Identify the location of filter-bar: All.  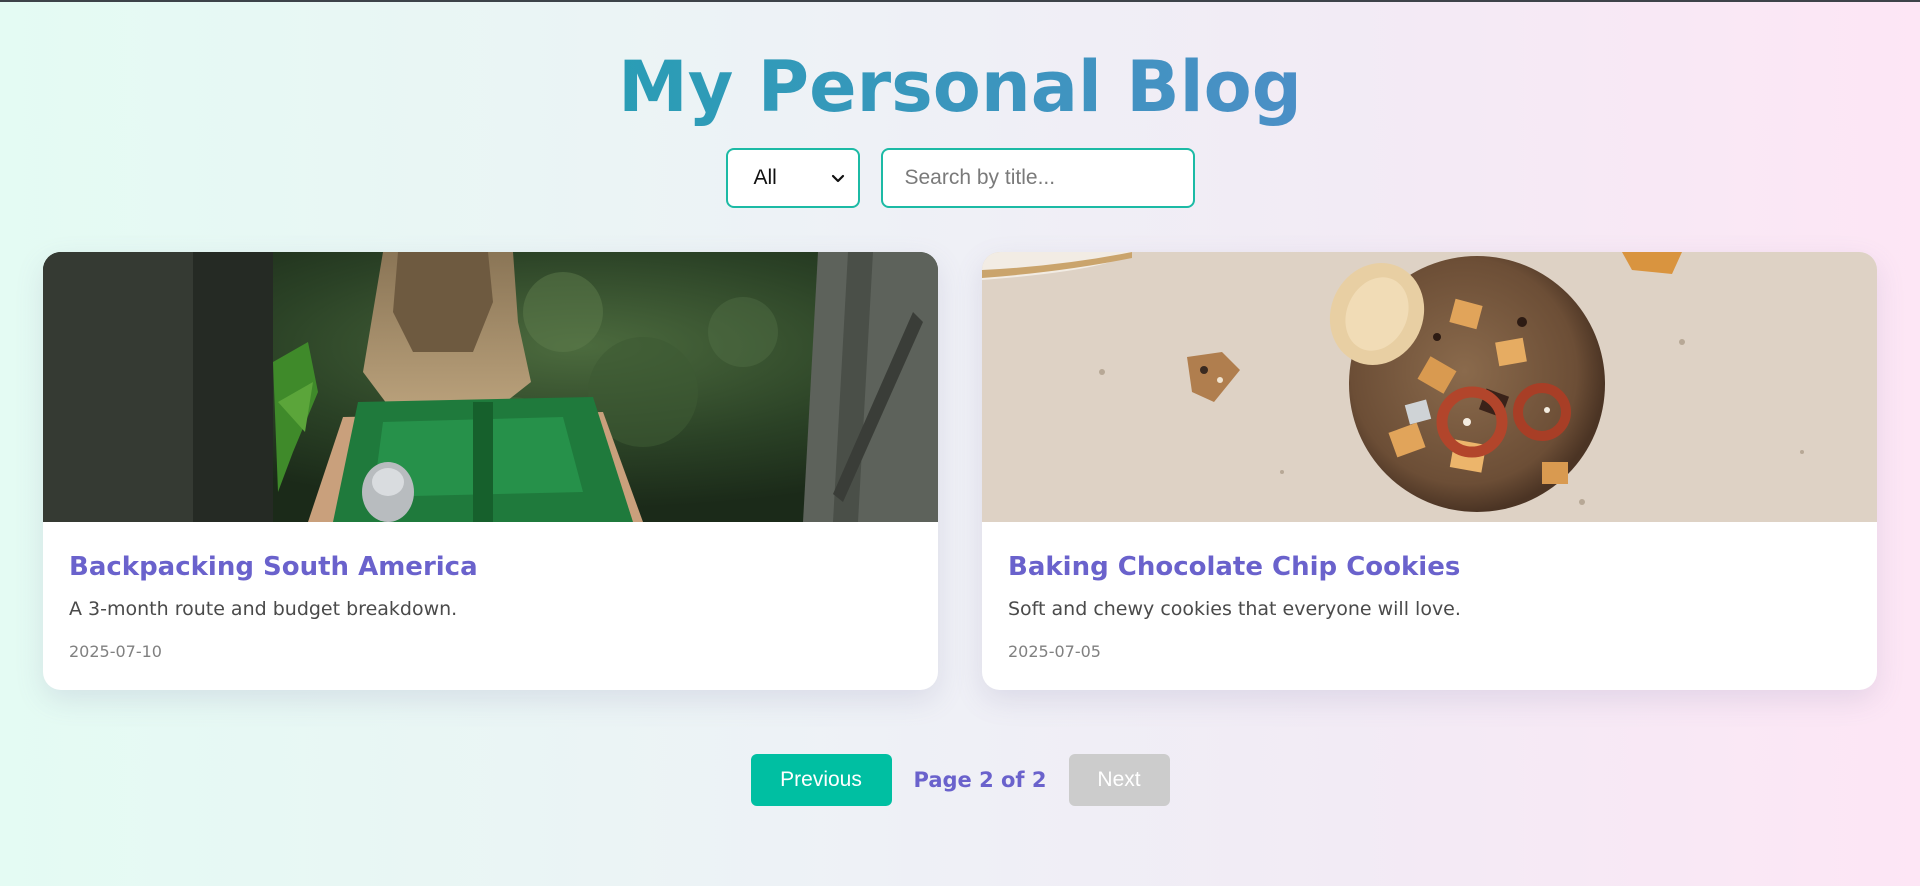
(960, 178).